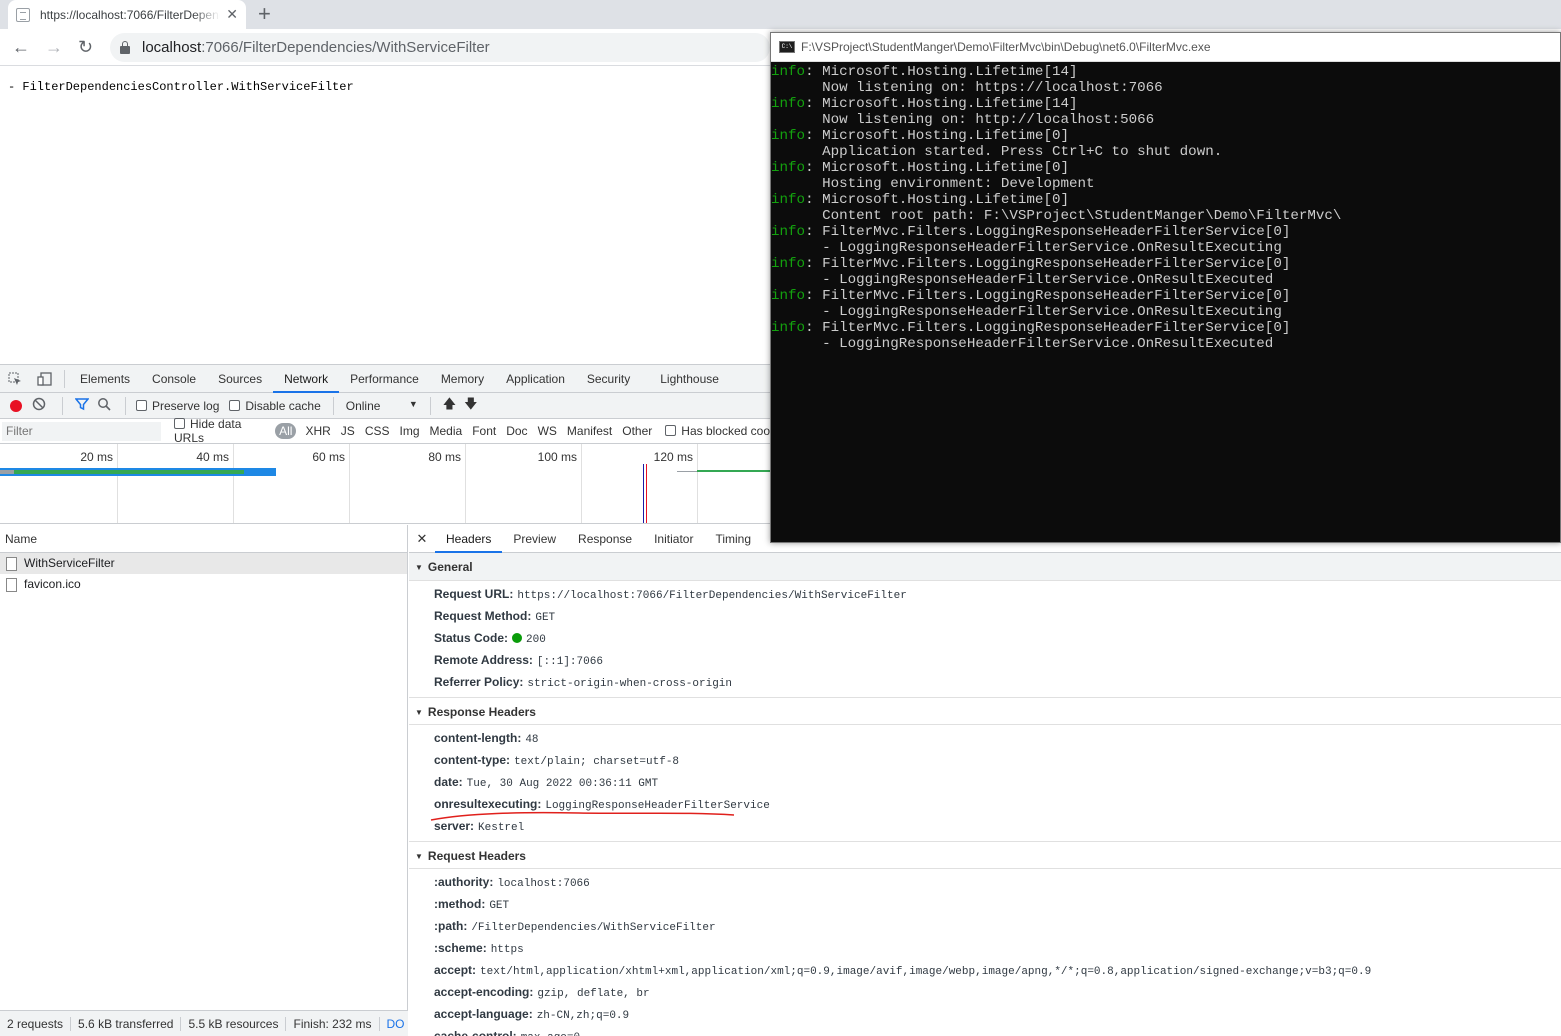 Image resolution: width=1561 pixels, height=1036 pixels. What do you see at coordinates (516, 431) in the screenshot?
I see `filter-type-doc: Doc` at bounding box center [516, 431].